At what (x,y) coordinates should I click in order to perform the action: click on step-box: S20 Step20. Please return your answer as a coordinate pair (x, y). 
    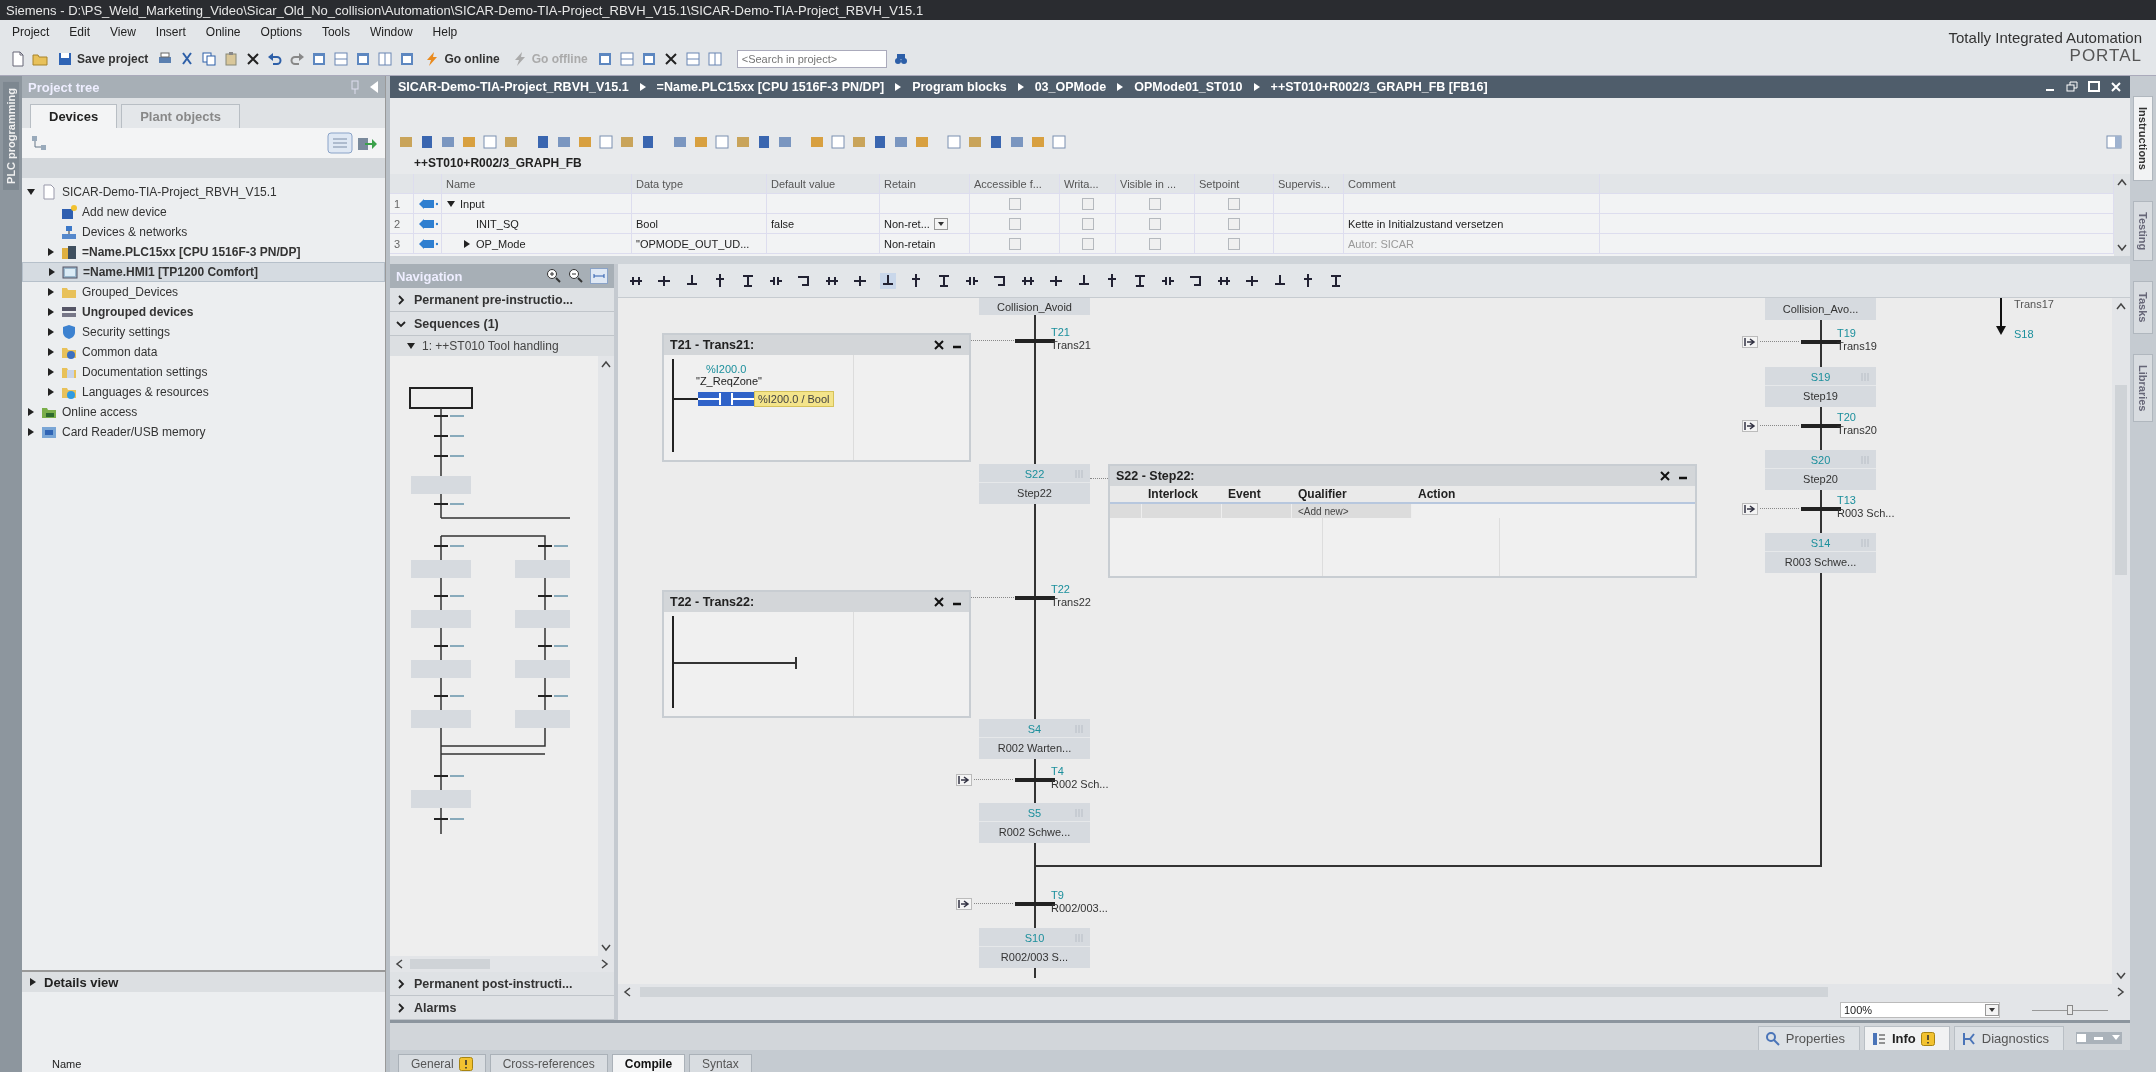
    Looking at the image, I should click on (1820, 470).